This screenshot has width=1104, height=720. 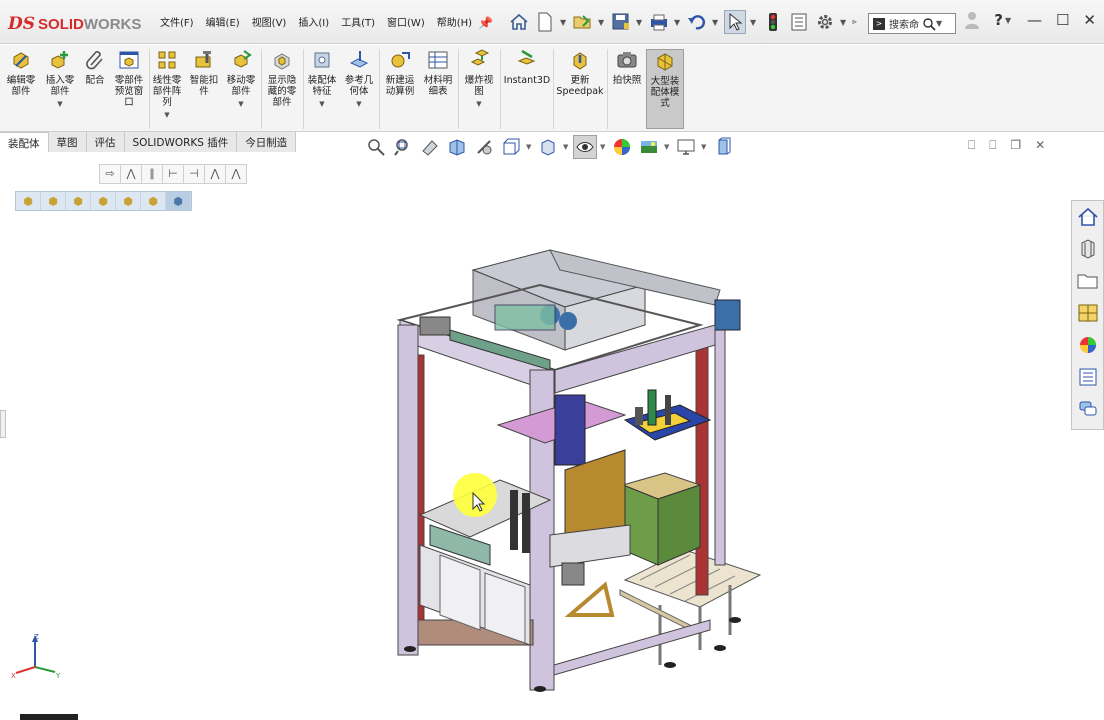 What do you see at coordinates (1087, 409) in the screenshot?
I see `forum-chat-icon` at bounding box center [1087, 409].